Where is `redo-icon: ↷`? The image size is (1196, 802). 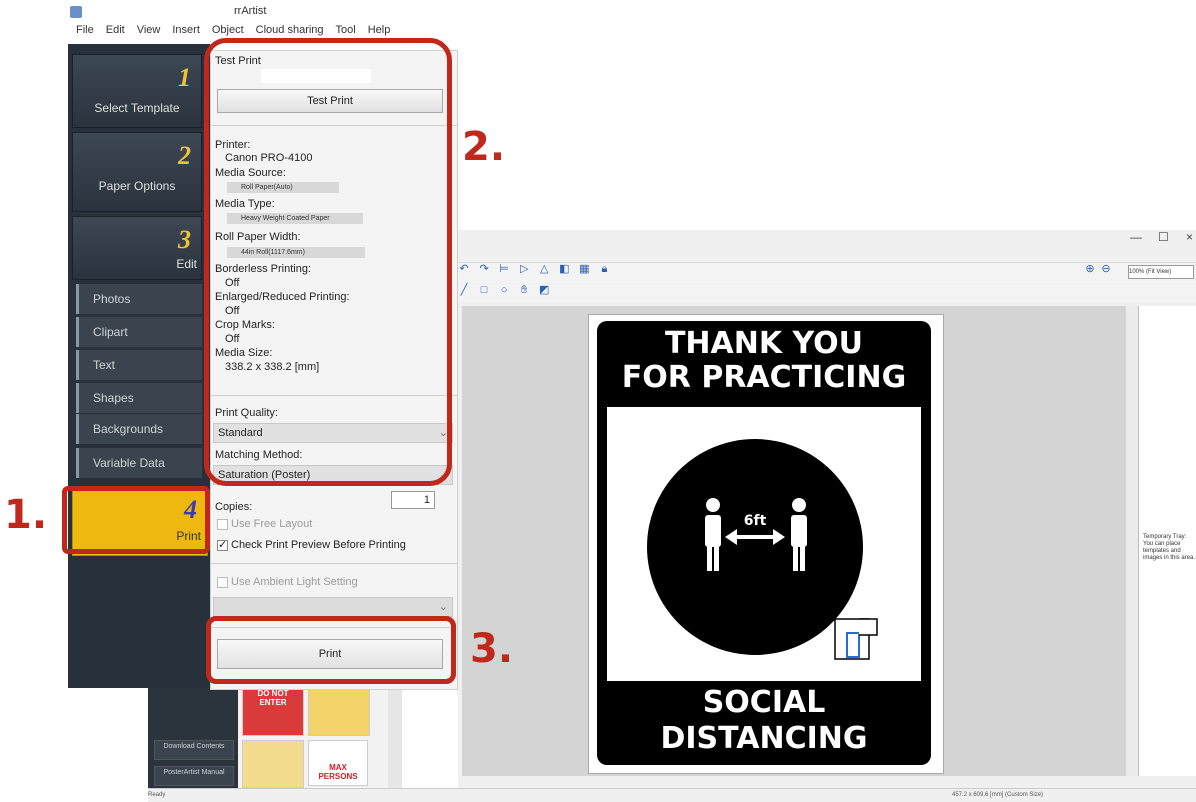
redo-icon: ↷ is located at coordinates (484, 269).